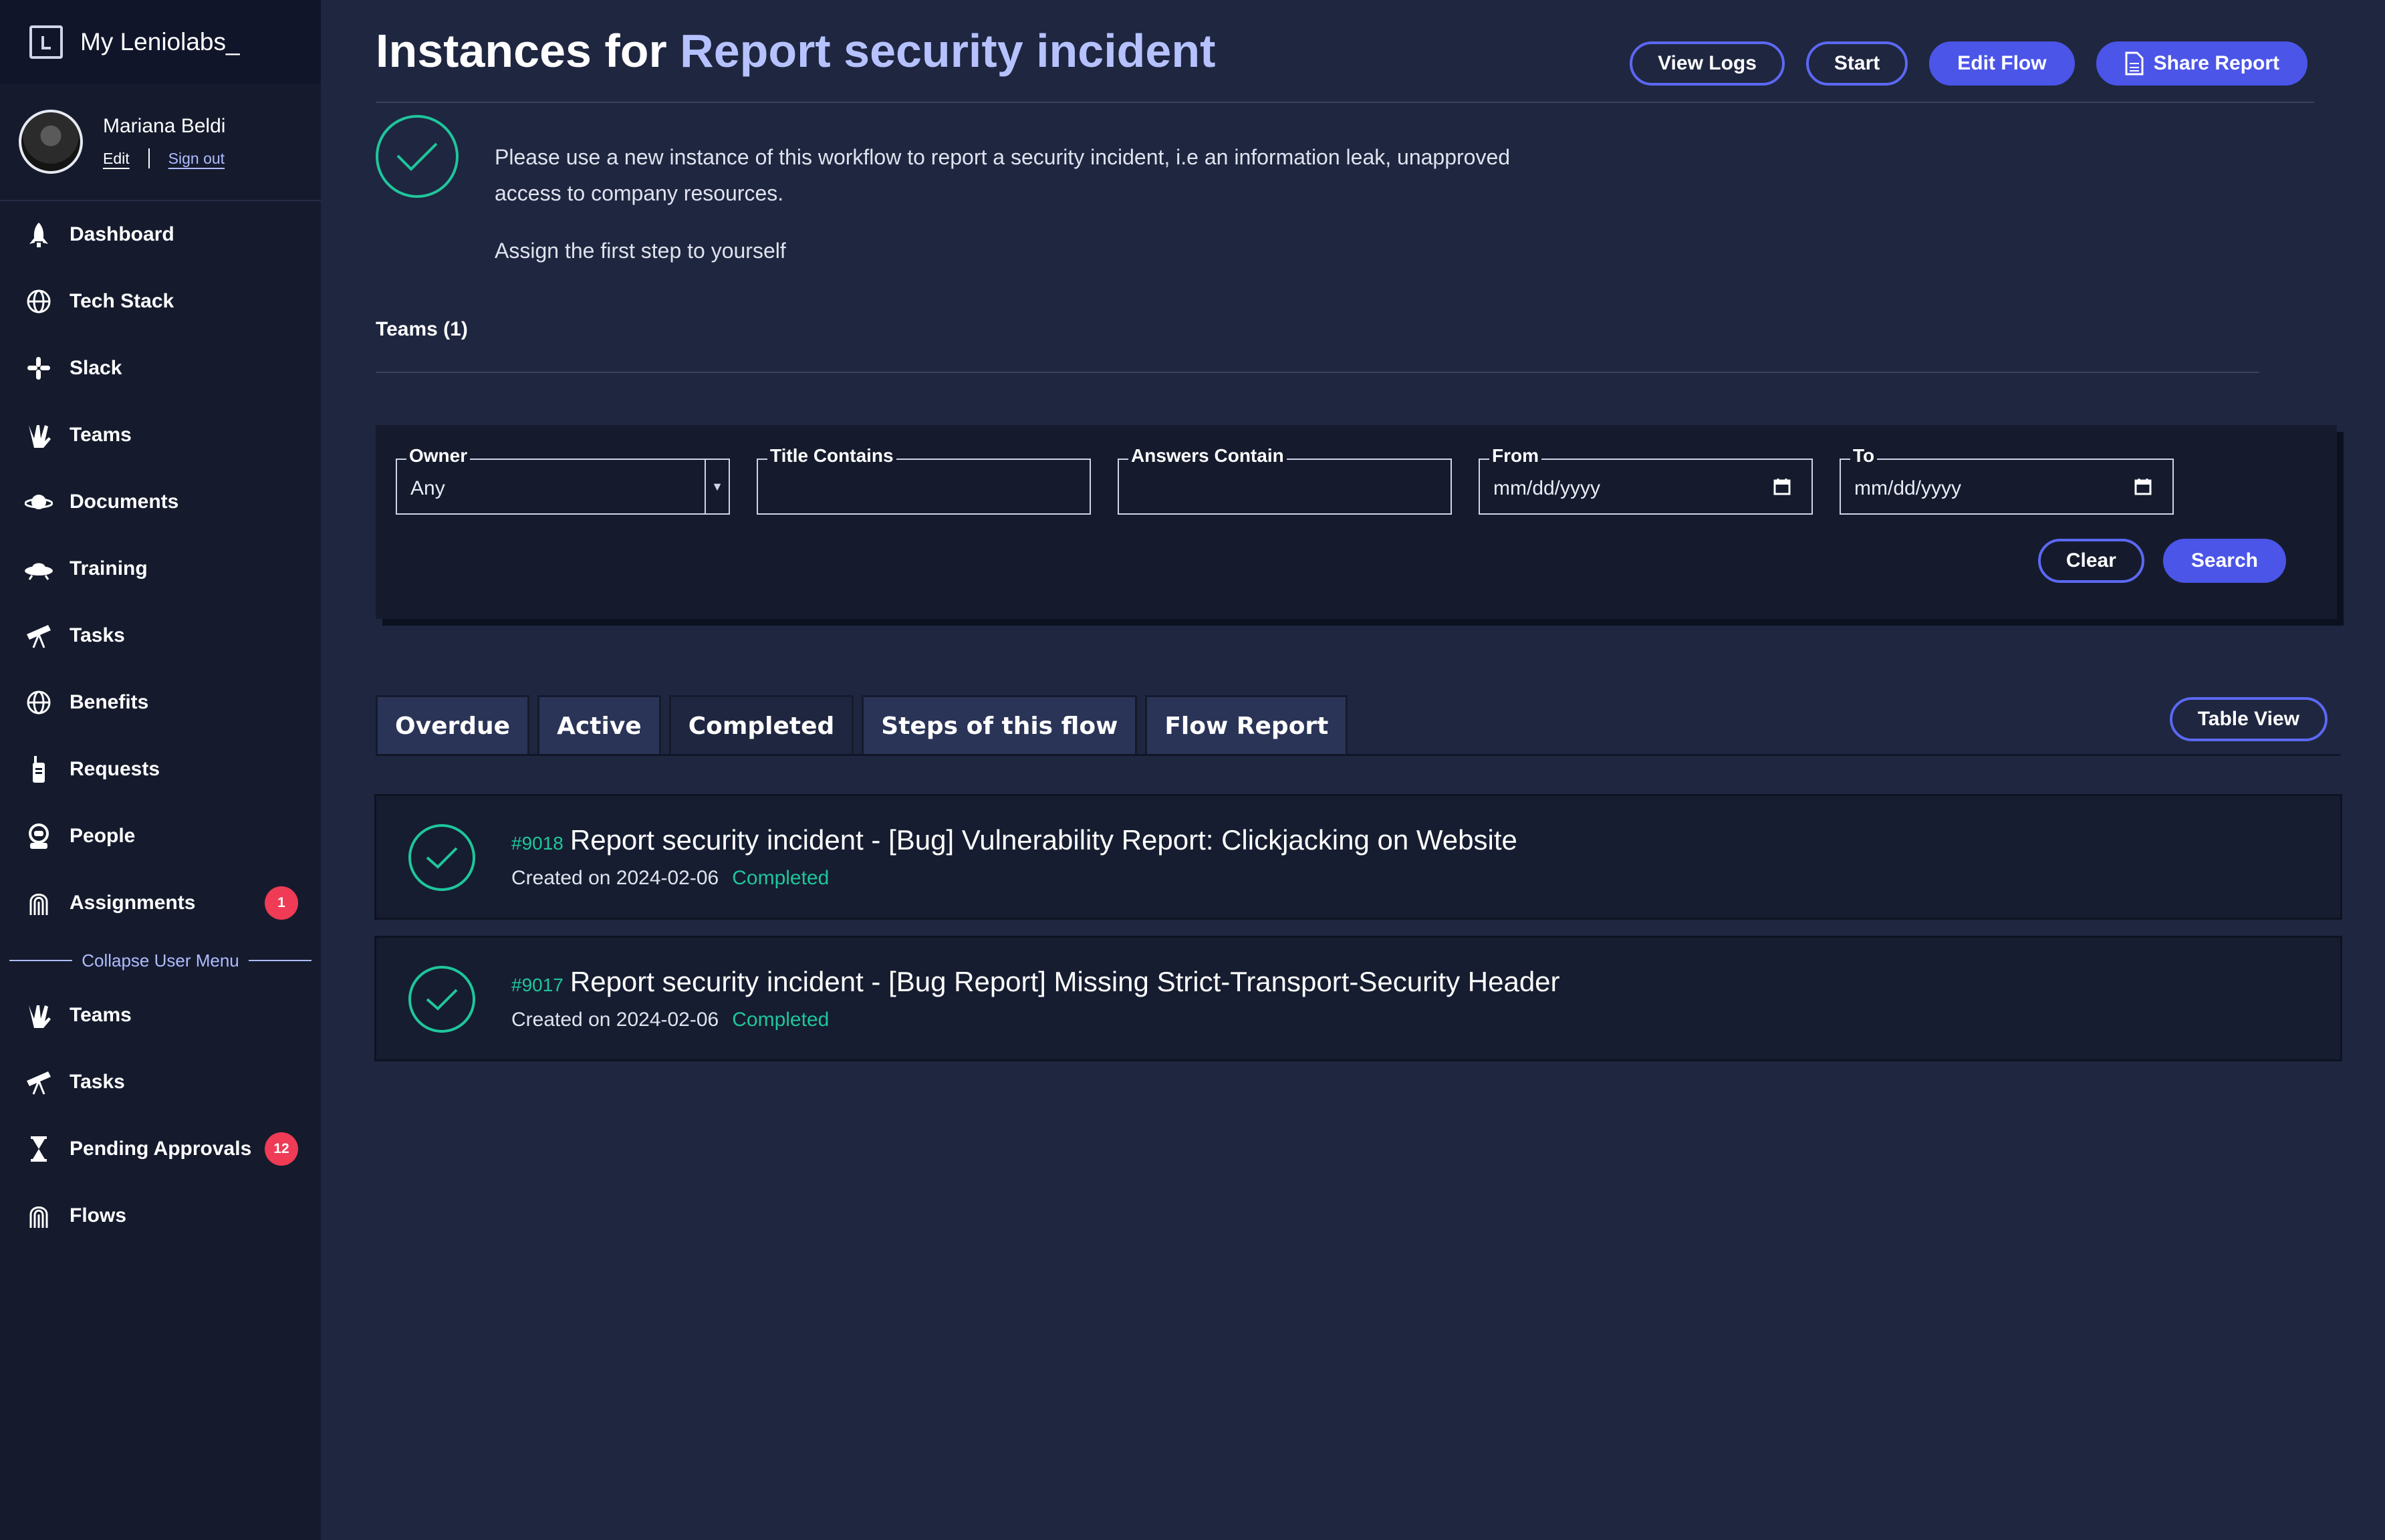  What do you see at coordinates (2201, 63) in the screenshot?
I see `share-report-button: Share Report` at bounding box center [2201, 63].